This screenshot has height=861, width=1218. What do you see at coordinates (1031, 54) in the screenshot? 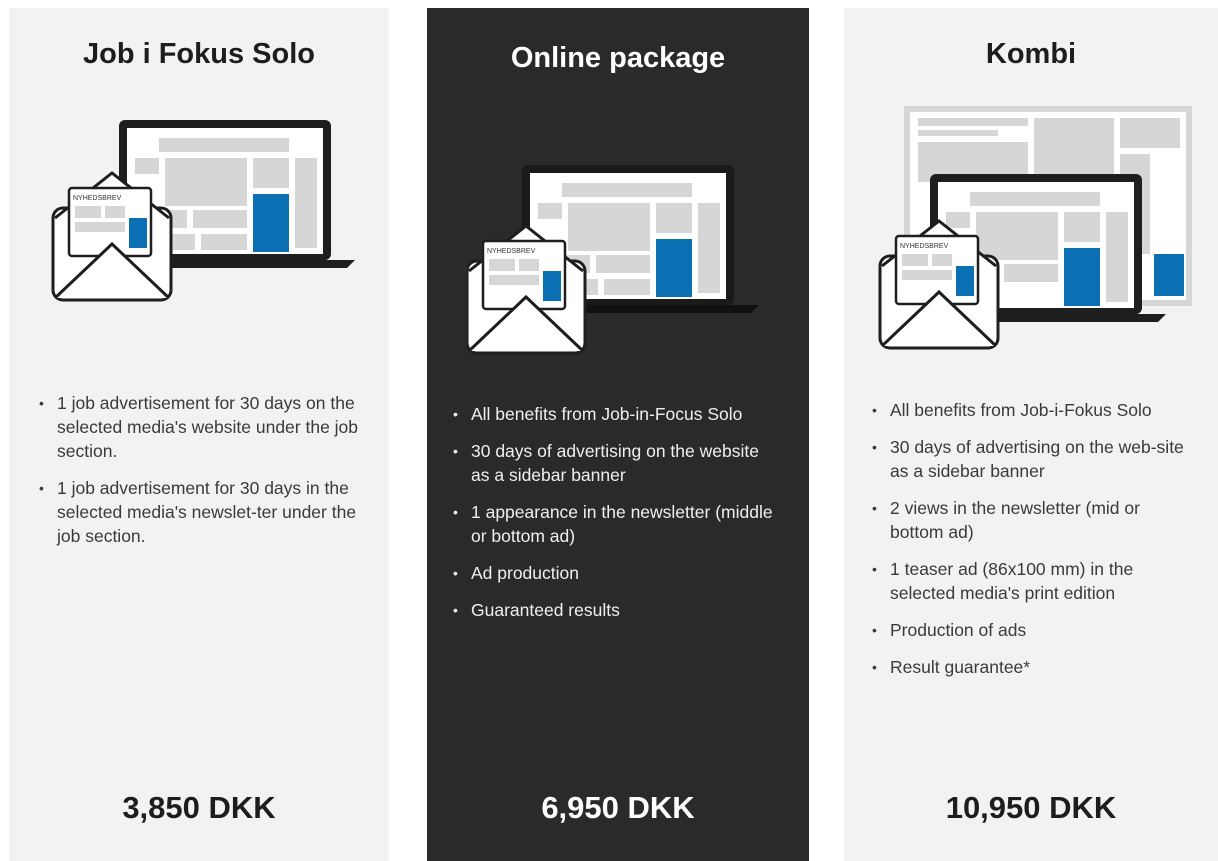
I see `card-title: Kombi` at bounding box center [1031, 54].